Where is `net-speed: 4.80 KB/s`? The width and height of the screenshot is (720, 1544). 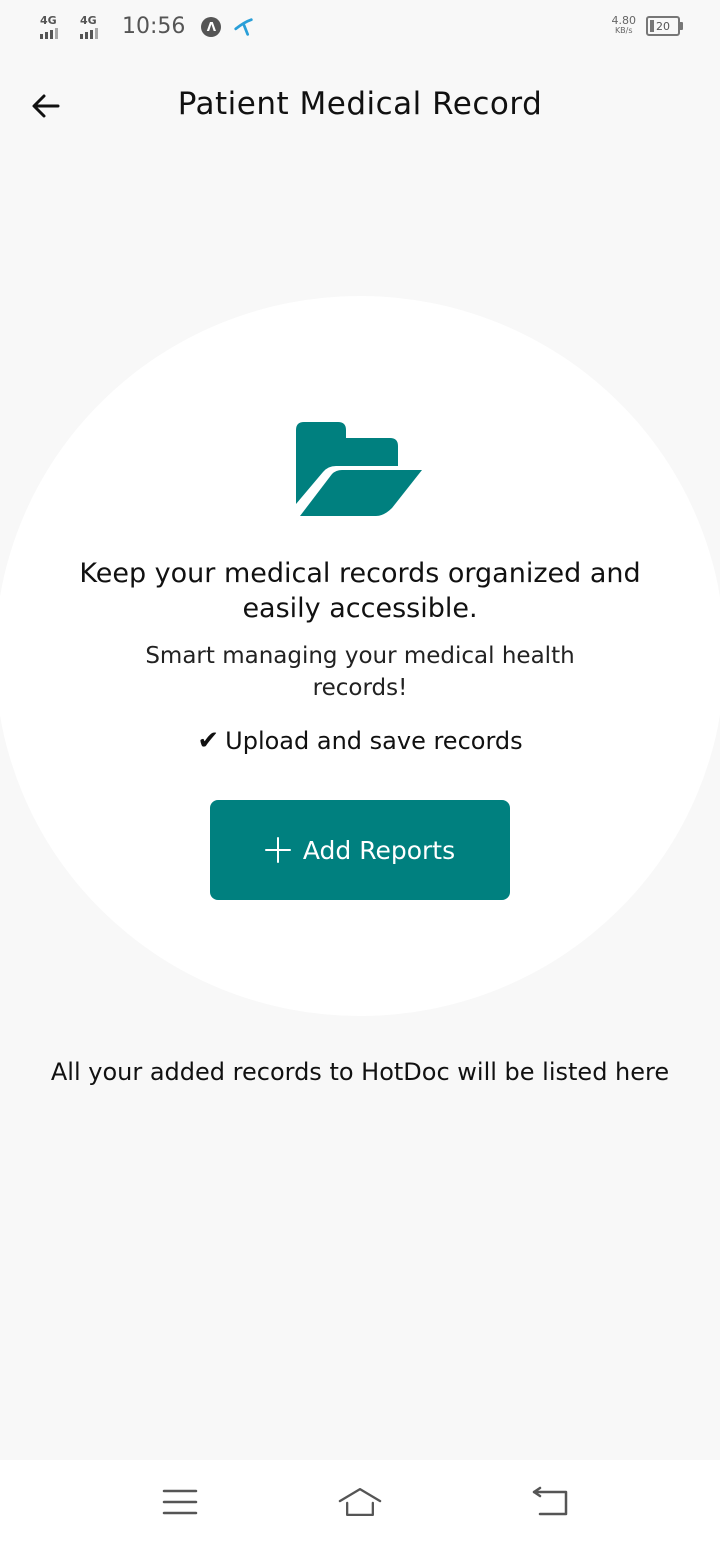 net-speed: 4.80 KB/s is located at coordinates (624, 24).